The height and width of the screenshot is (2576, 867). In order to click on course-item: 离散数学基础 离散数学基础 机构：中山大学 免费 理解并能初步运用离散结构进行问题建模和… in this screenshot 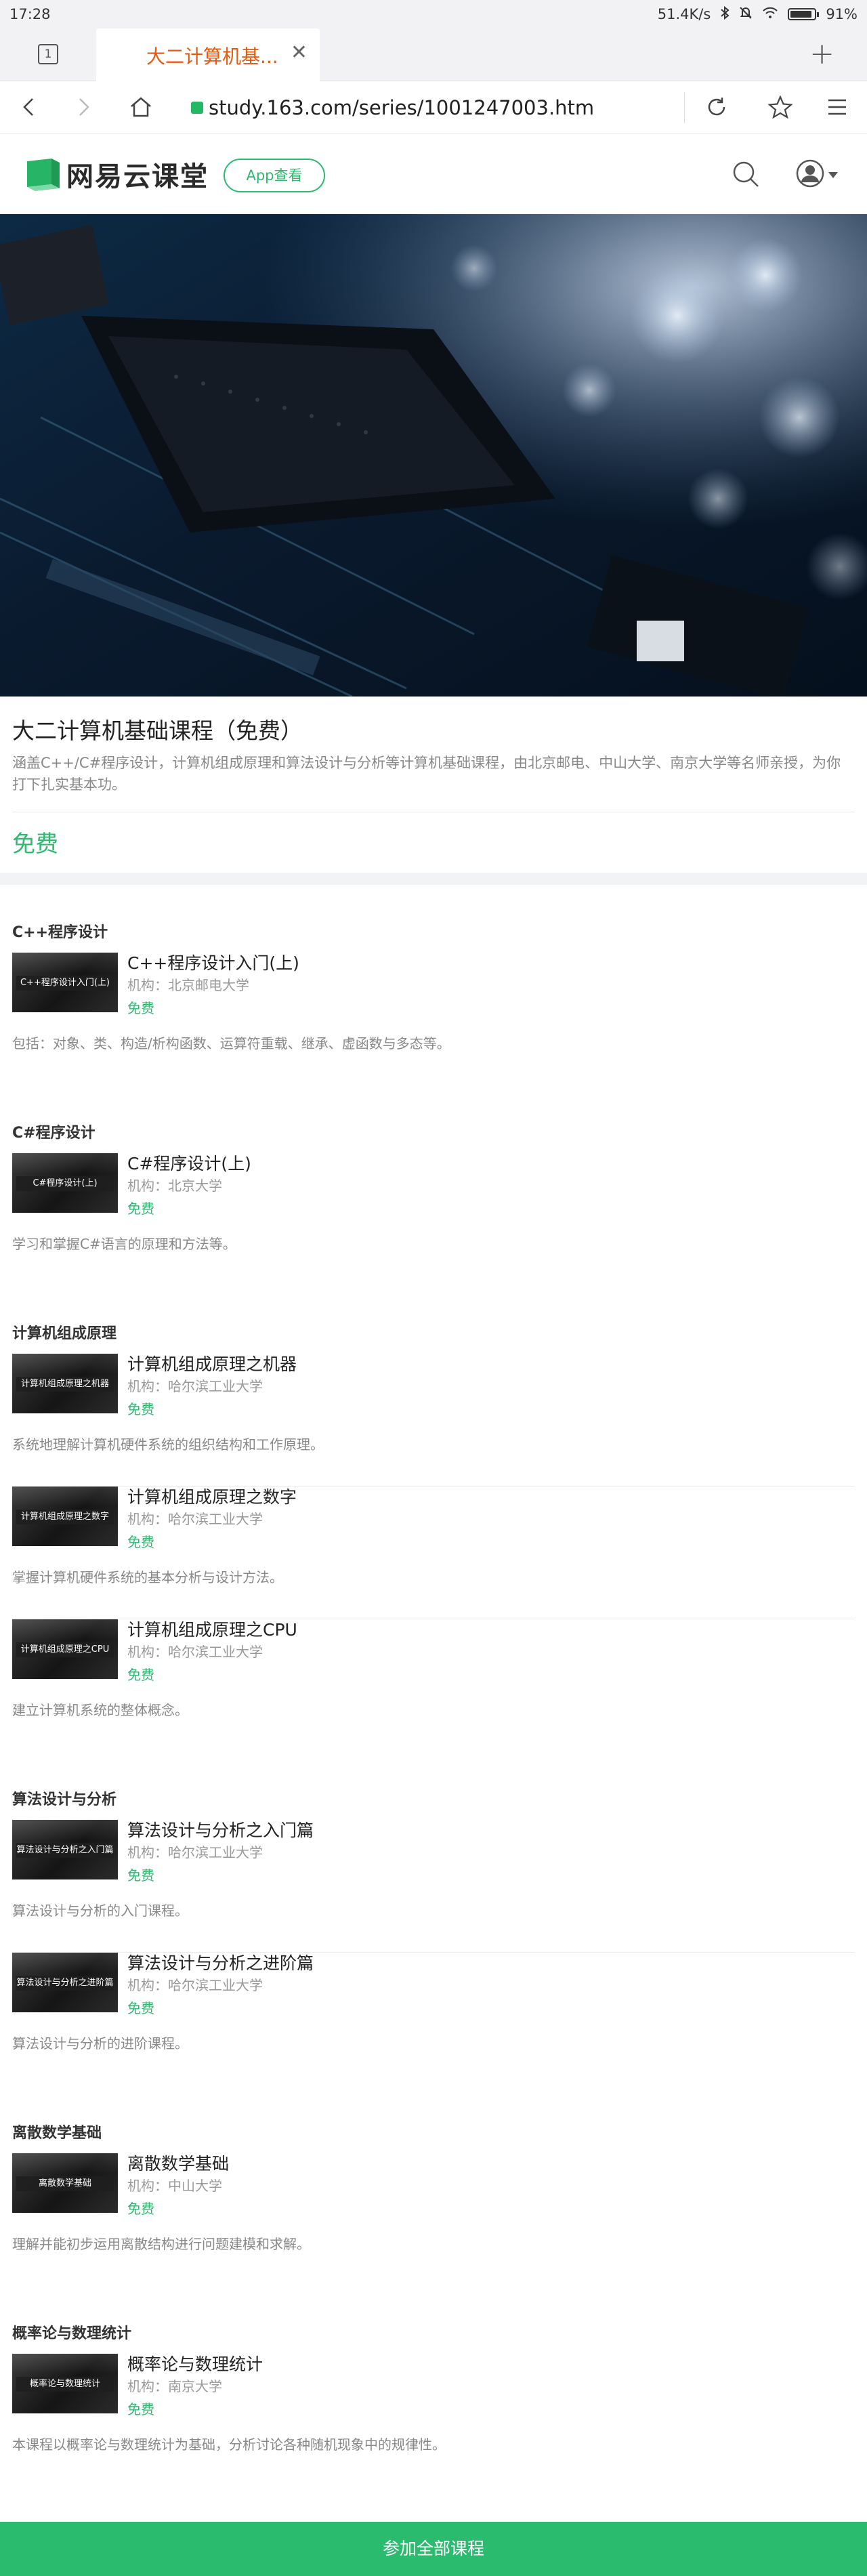, I will do `click(433, 2219)`.